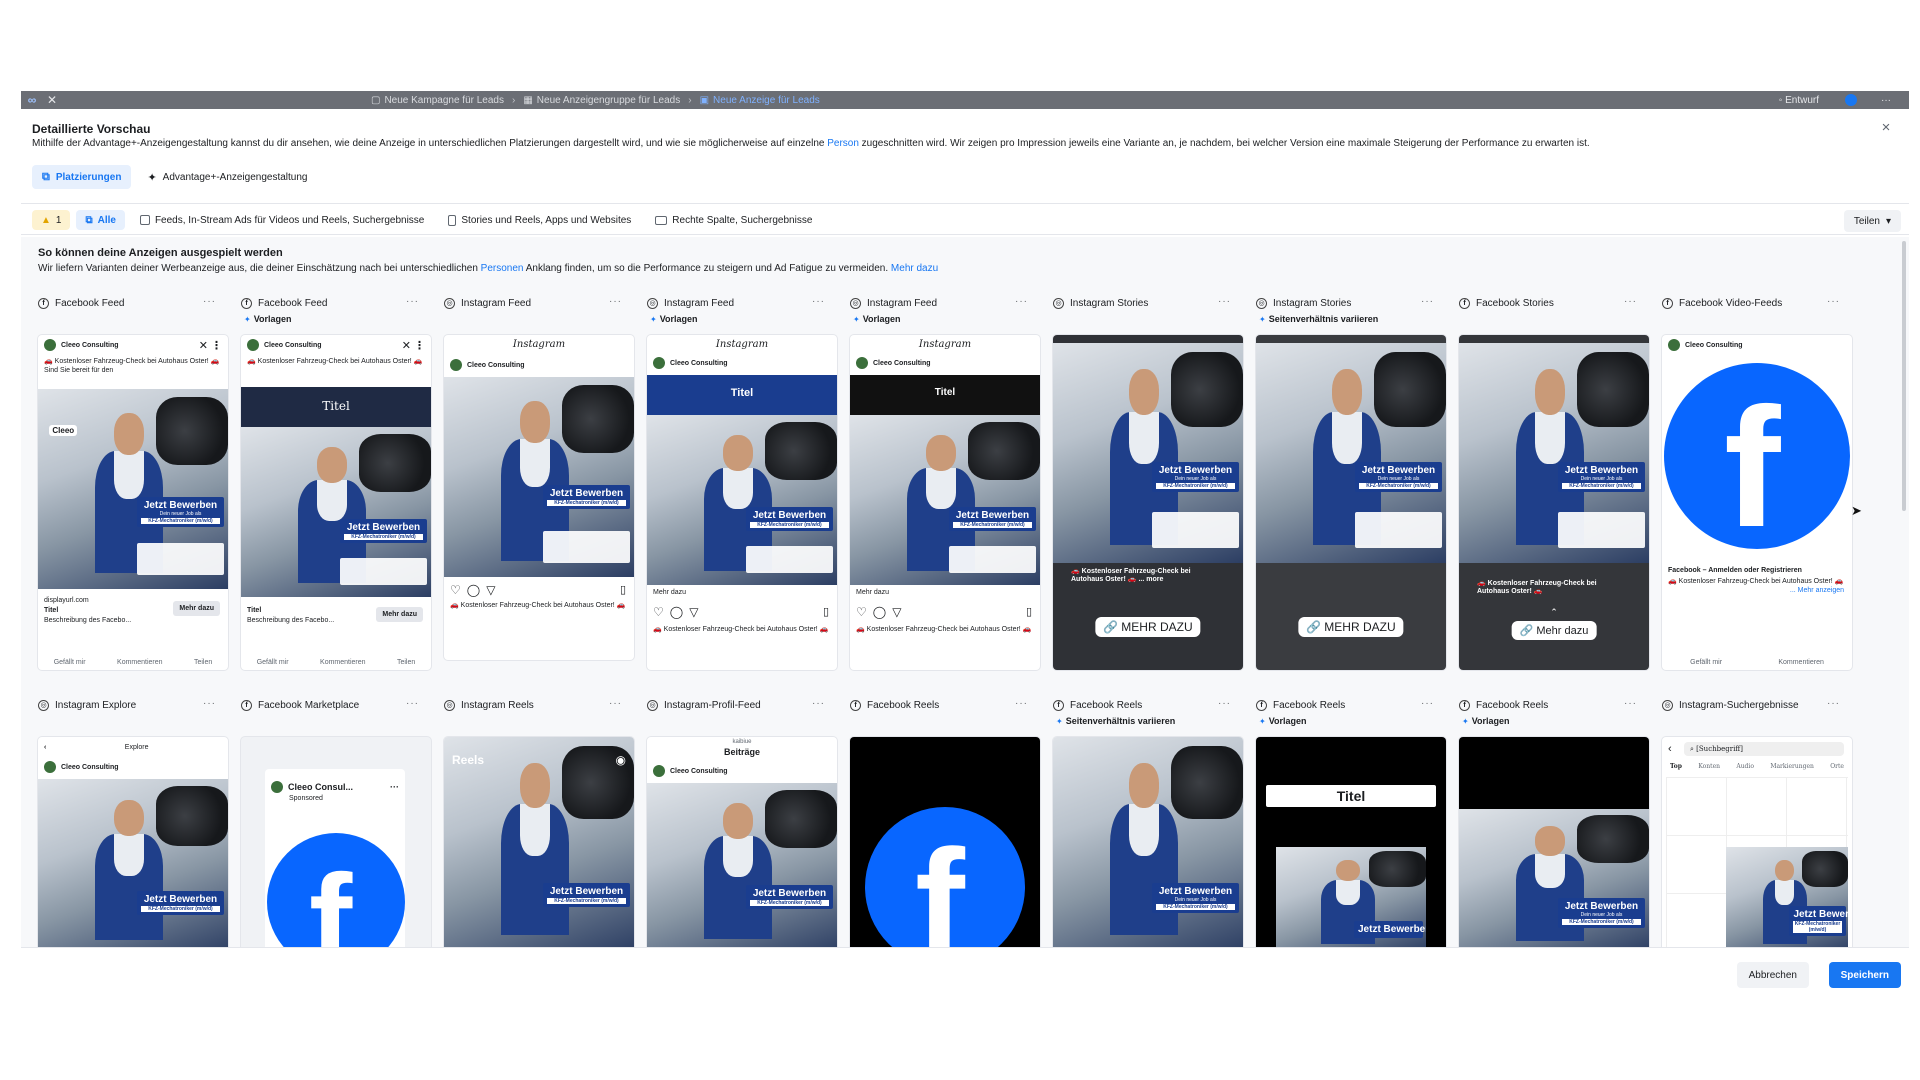 The height and width of the screenshot is (1080, 1920). I want to click on tab-advantage-creative: ✦ Advantage+-Anzeigengestaltung, so click(227, 177).